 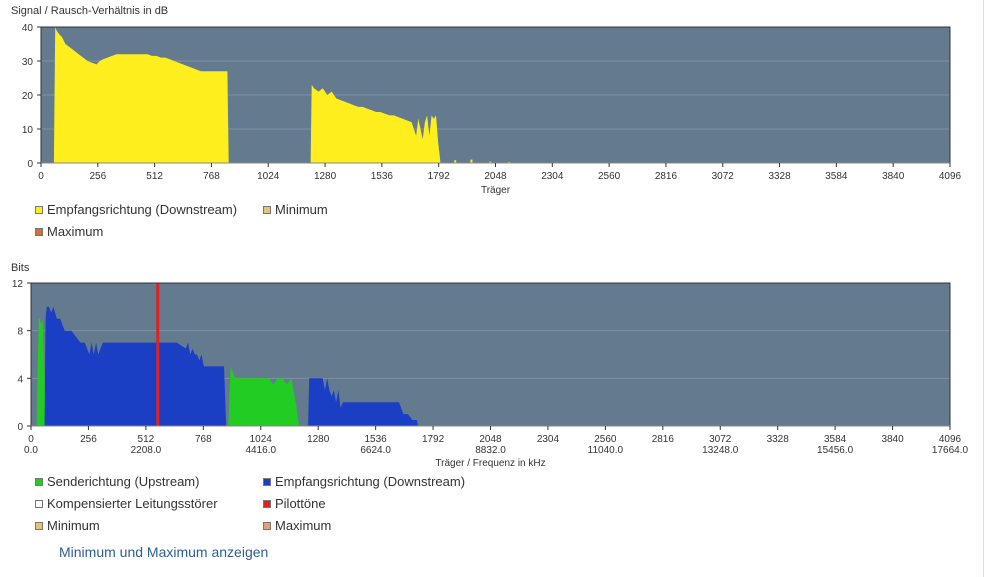 What do you see at coordinates (490, 450) in the screenshot?
I see `x-tick-freq-label: 8832.0` at bounding box center [490, 450].